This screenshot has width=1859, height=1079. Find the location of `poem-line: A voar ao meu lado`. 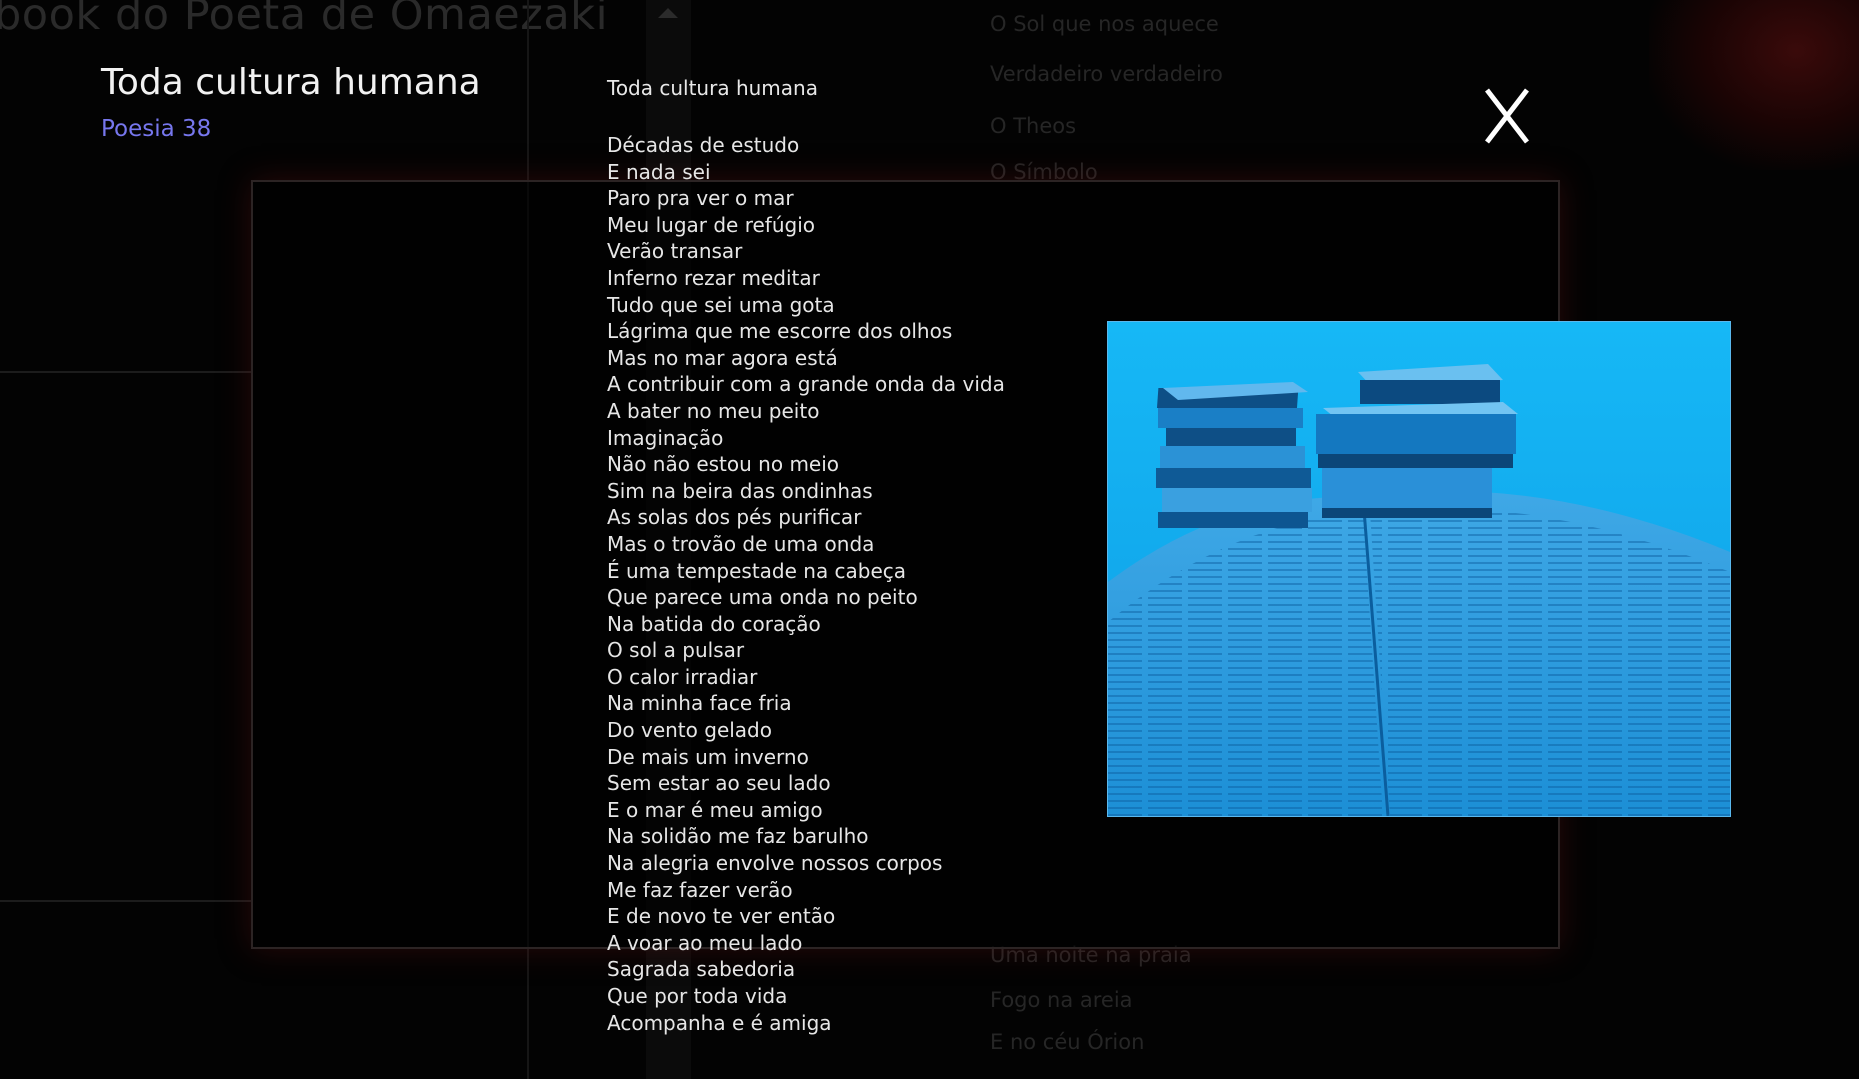

poem-line: A voar ao meu lado is located at coordinates (705, 942).